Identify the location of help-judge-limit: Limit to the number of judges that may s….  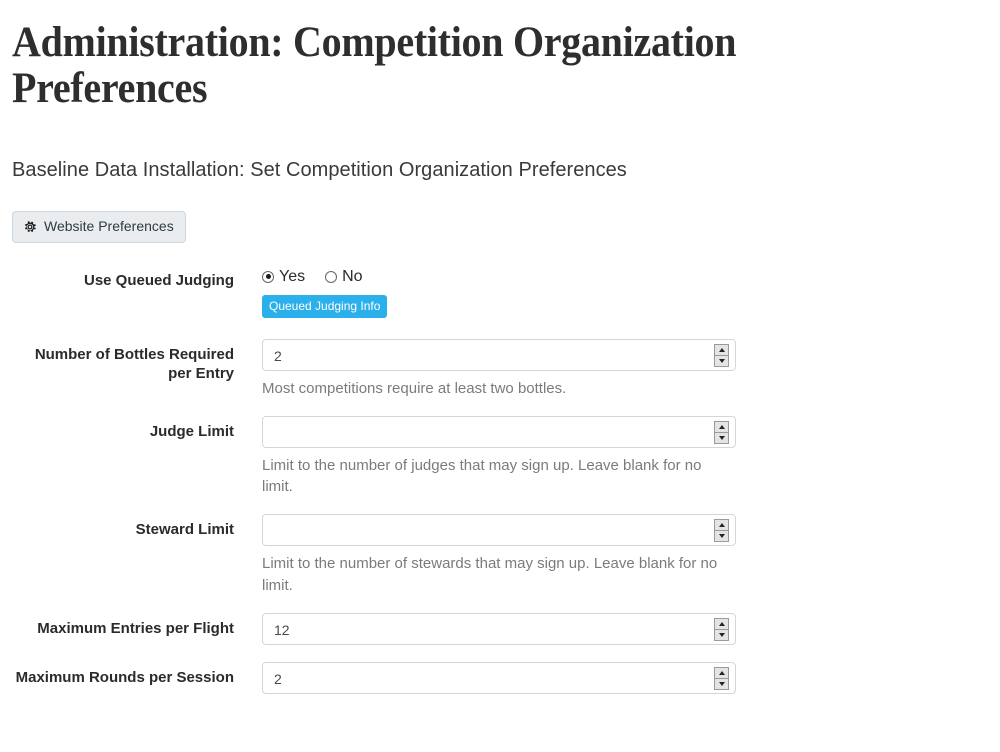
(482, 476).